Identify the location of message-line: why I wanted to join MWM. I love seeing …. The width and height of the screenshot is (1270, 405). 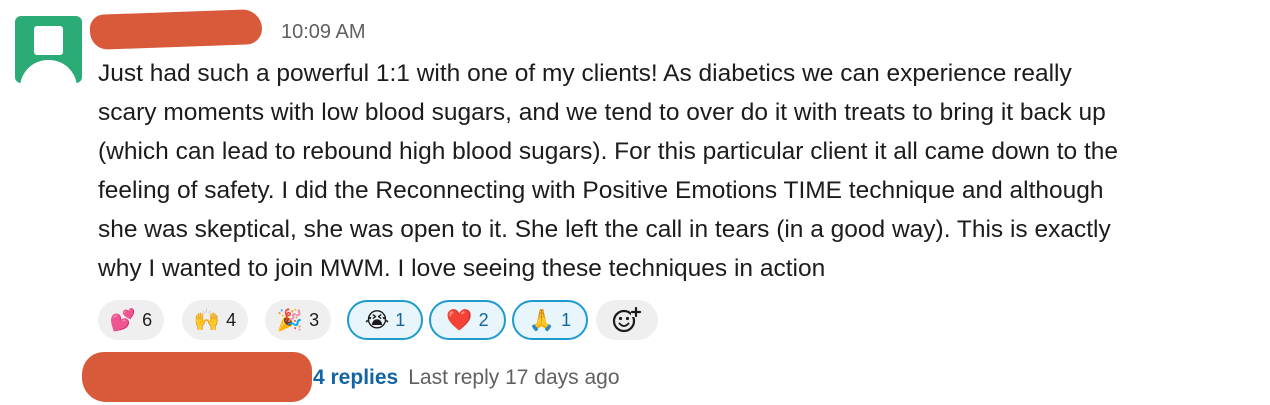
(462, 268).